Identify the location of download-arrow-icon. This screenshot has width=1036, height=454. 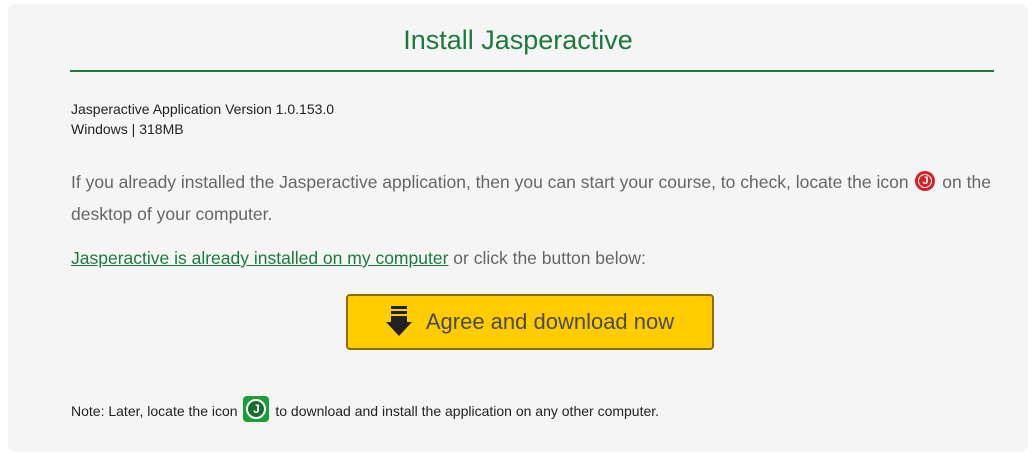
(398, 322).